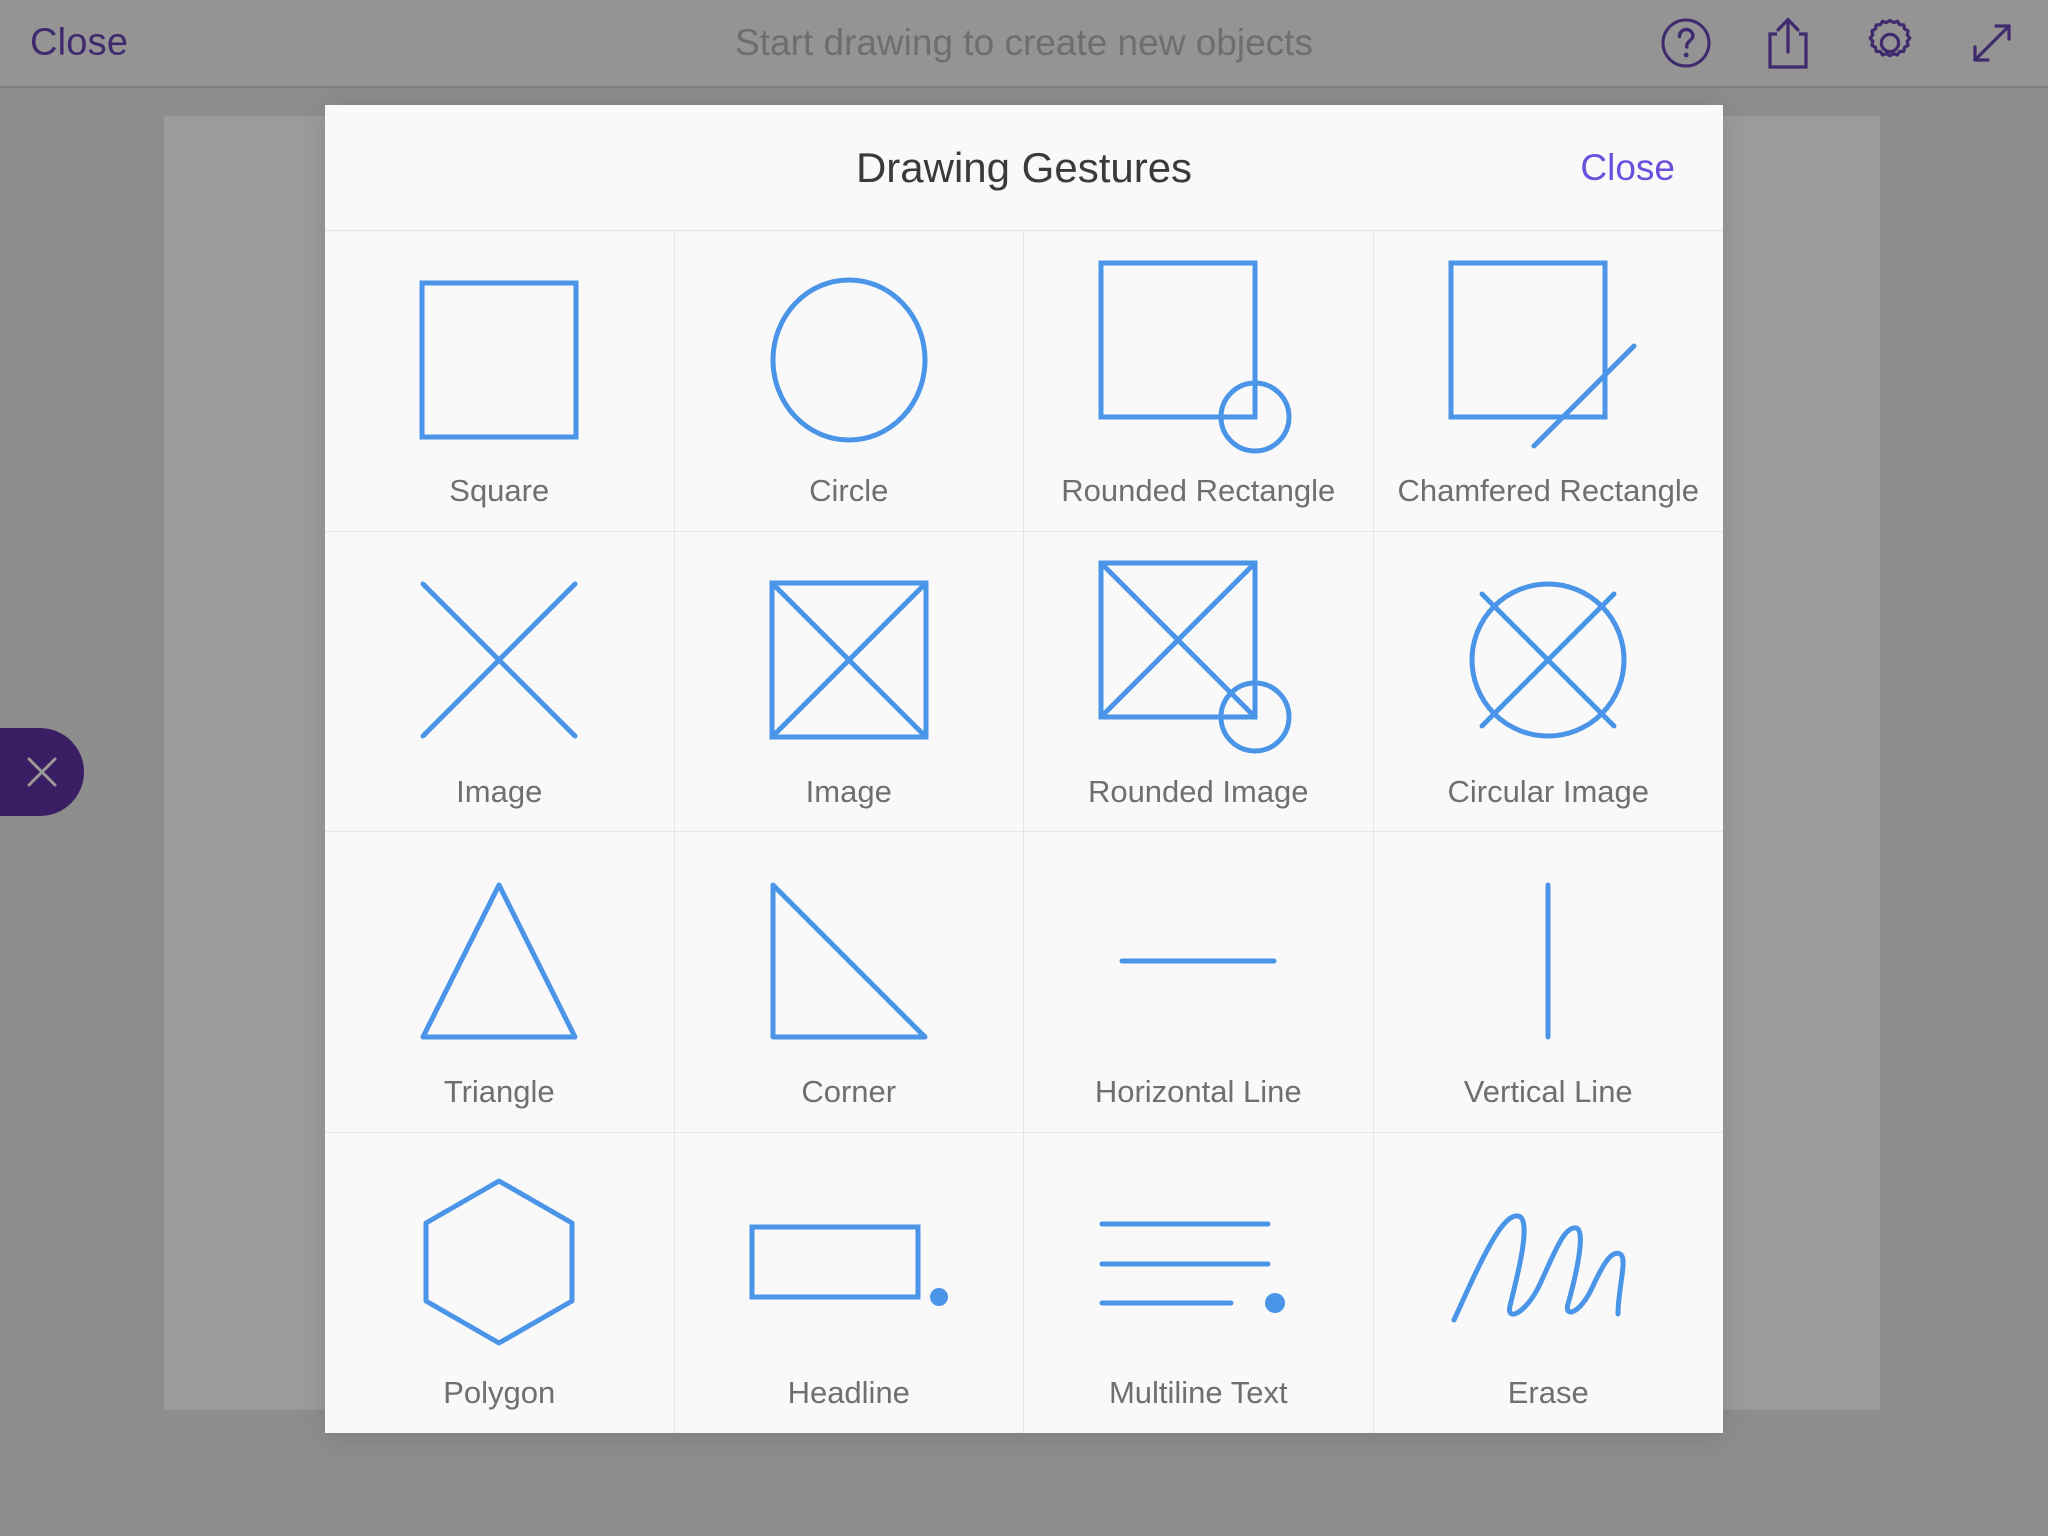  Describe the element at coordinates (1198, 1393) in the screenshot. I see `gesture-label: Multiline Text` at that location.